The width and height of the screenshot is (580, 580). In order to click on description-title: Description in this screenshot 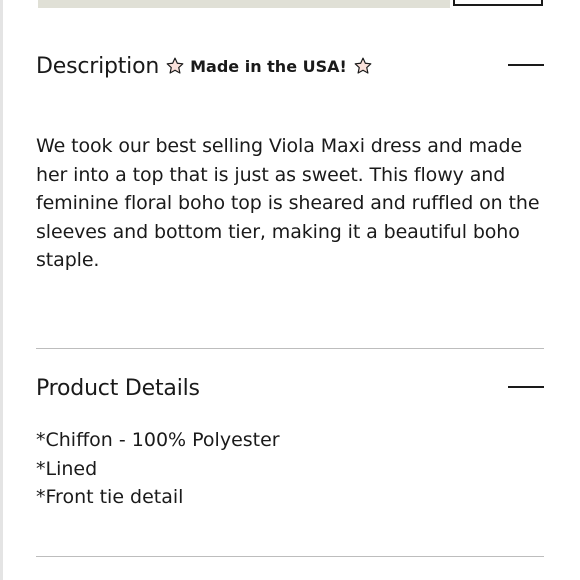, I will do `click(98, 66)`.